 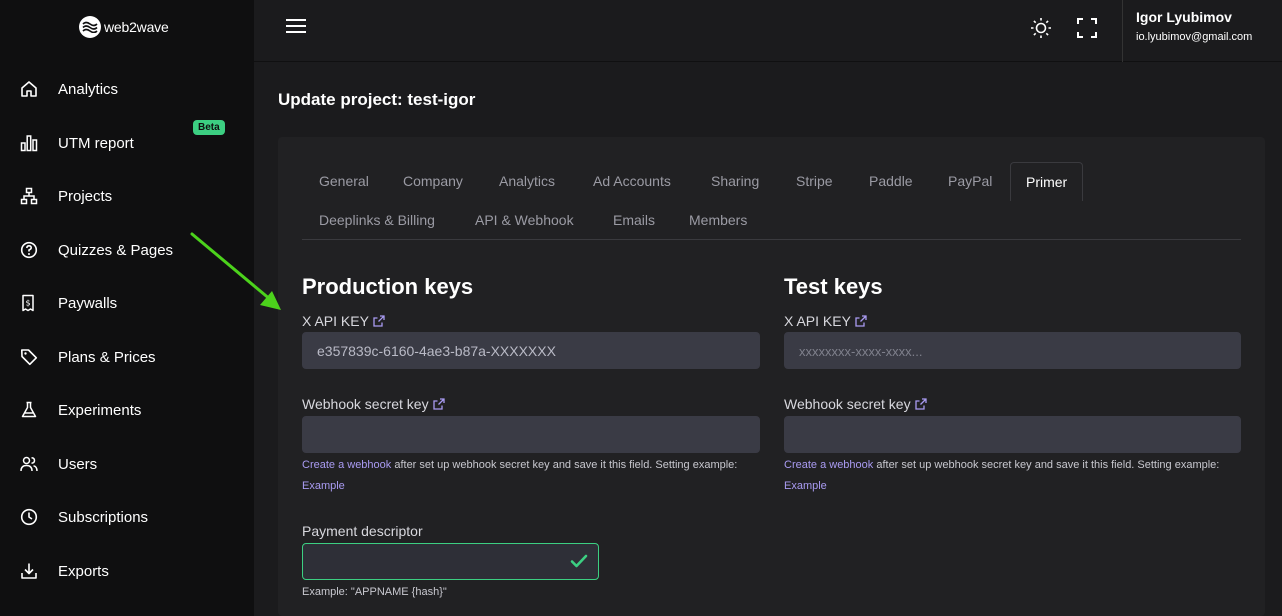 I want to click on bar-chart-icon, so click(x=29, y=143).